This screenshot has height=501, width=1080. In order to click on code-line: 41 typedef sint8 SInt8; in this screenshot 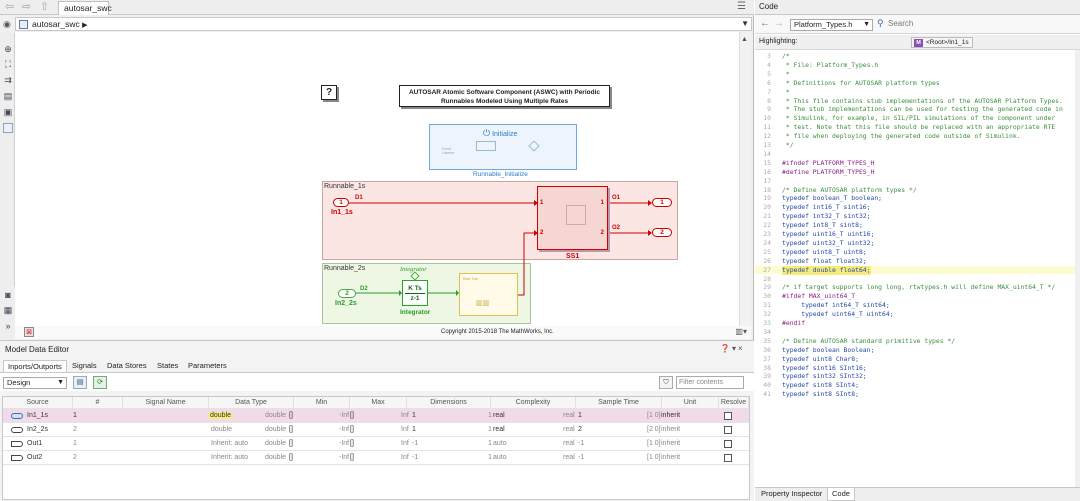, I will do `click(915, 394)`.